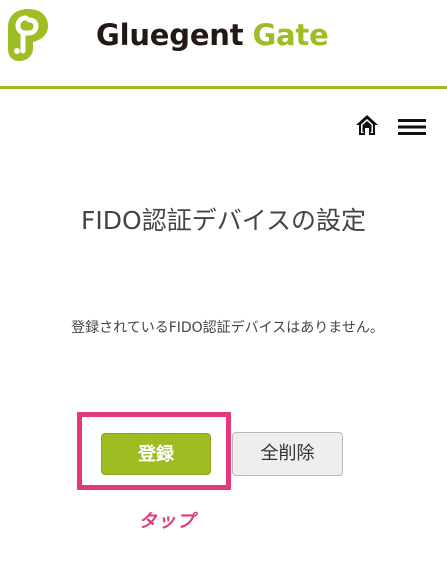  I want to click on gluegent-logo-icon, so click(28, 35).